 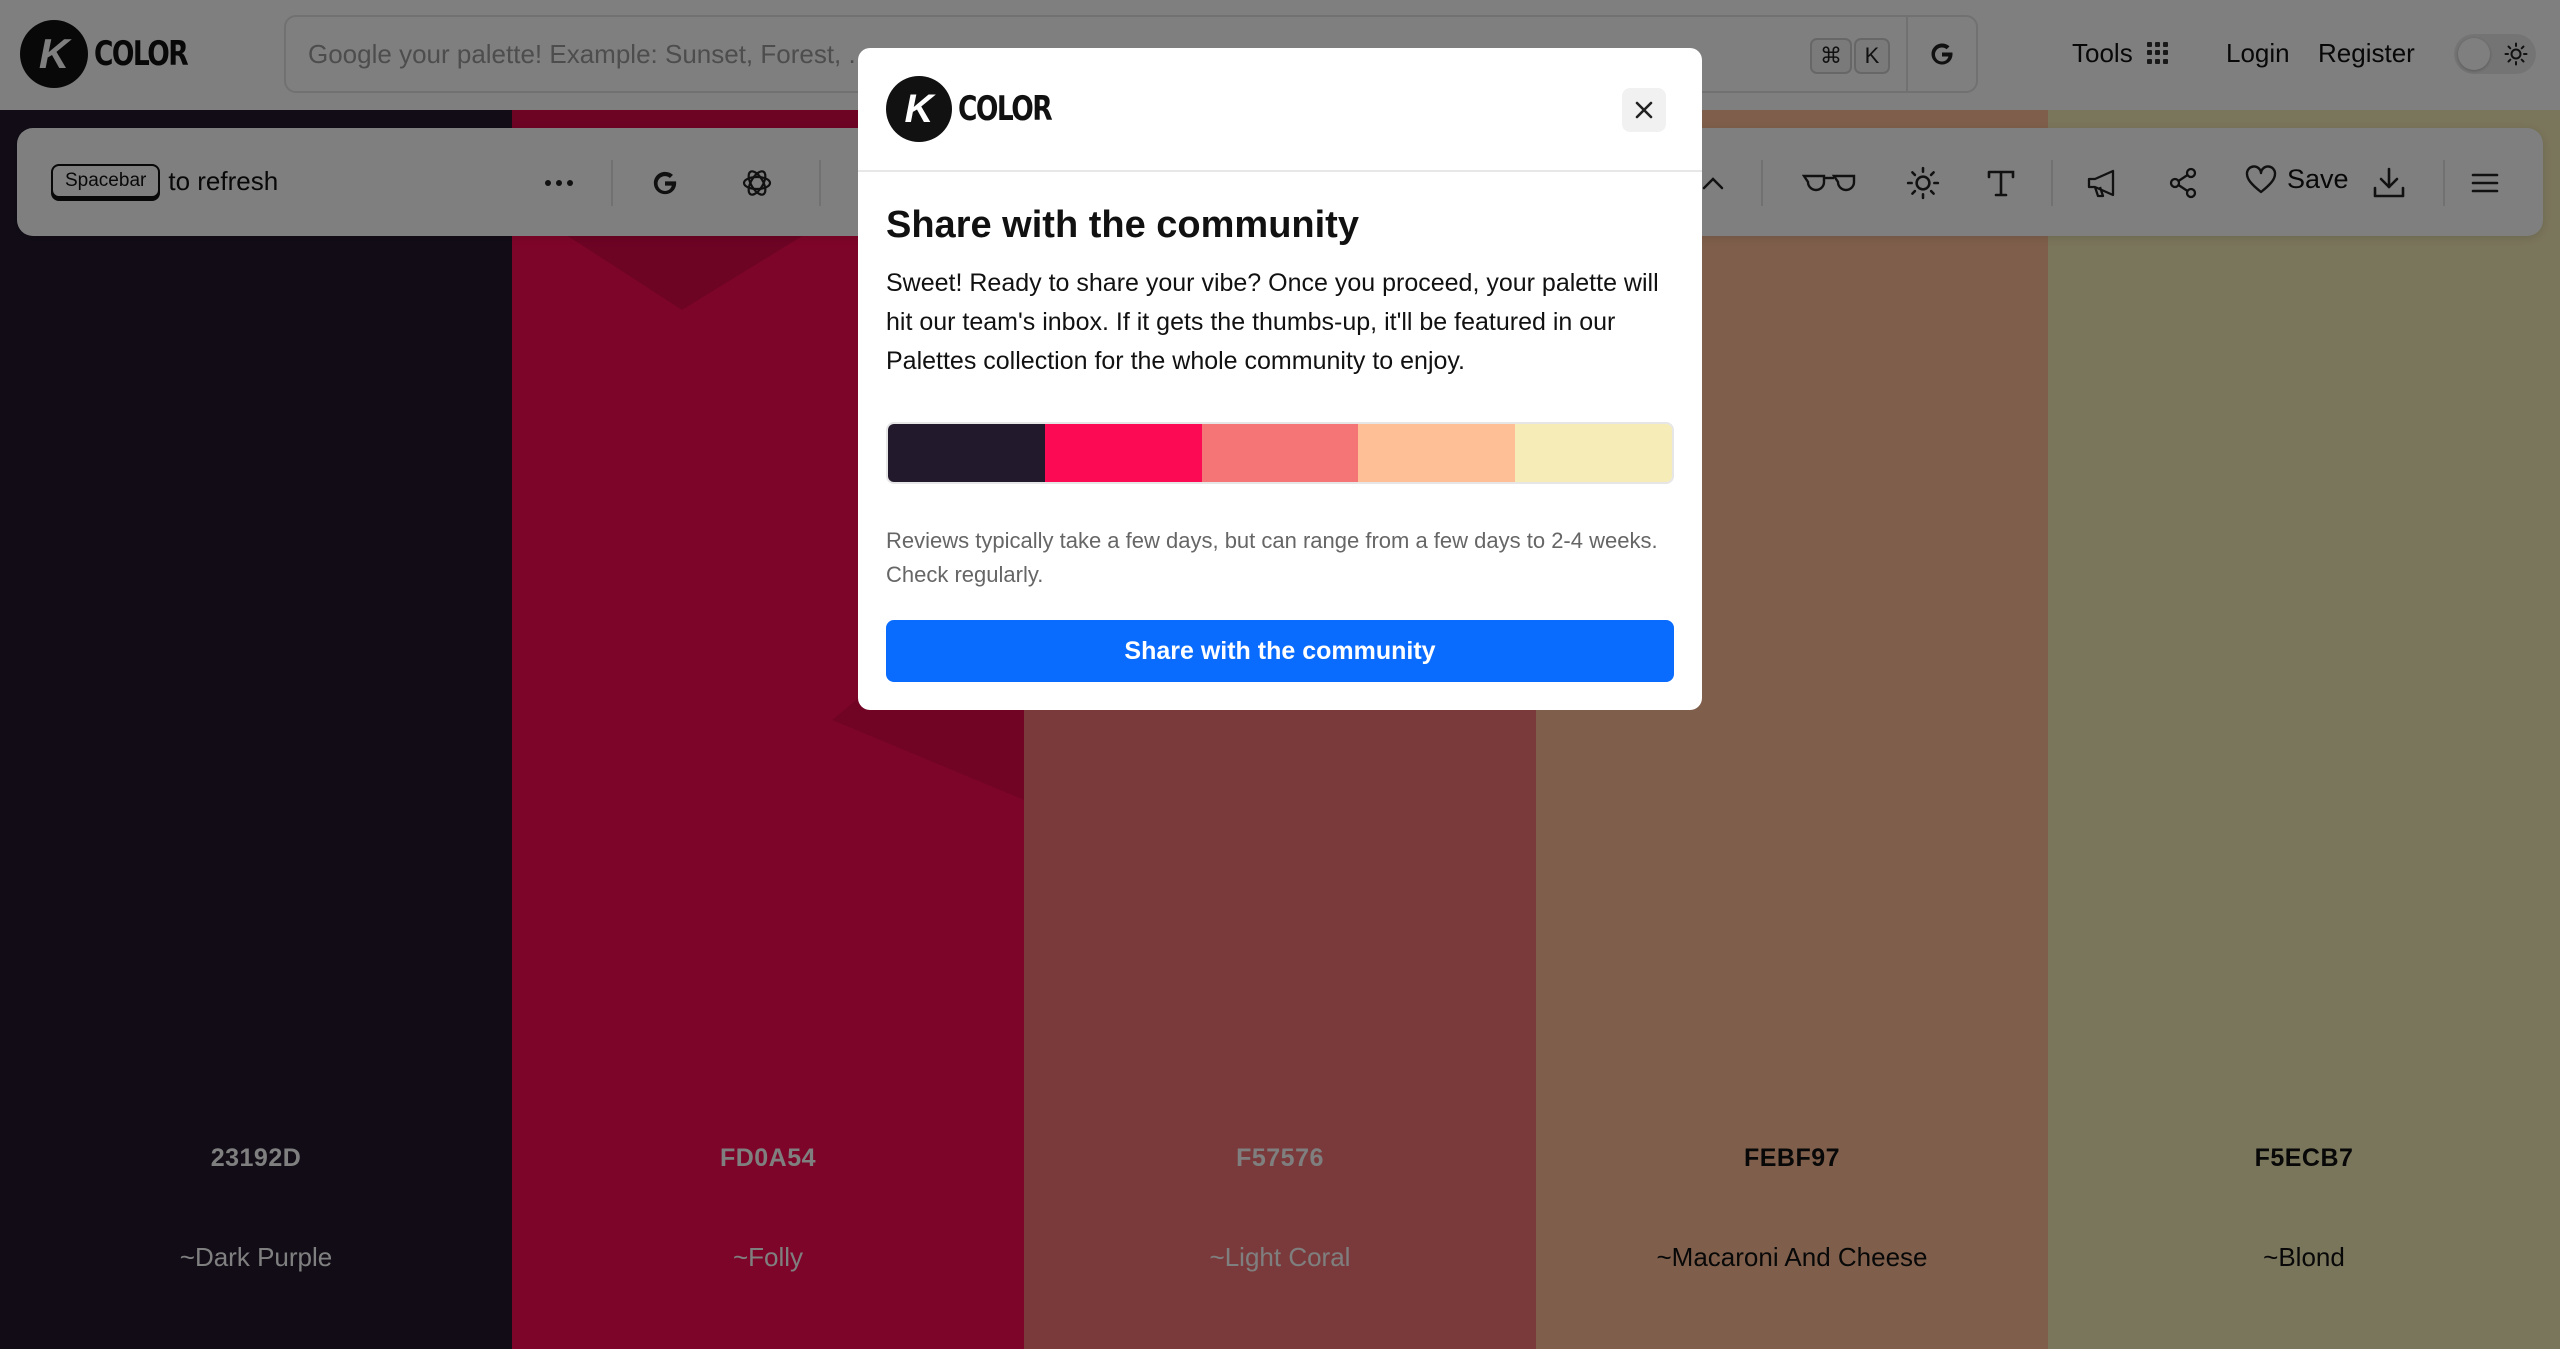 I want to click on logo-wordmark: COLOR, so click(x=1005, y=109).